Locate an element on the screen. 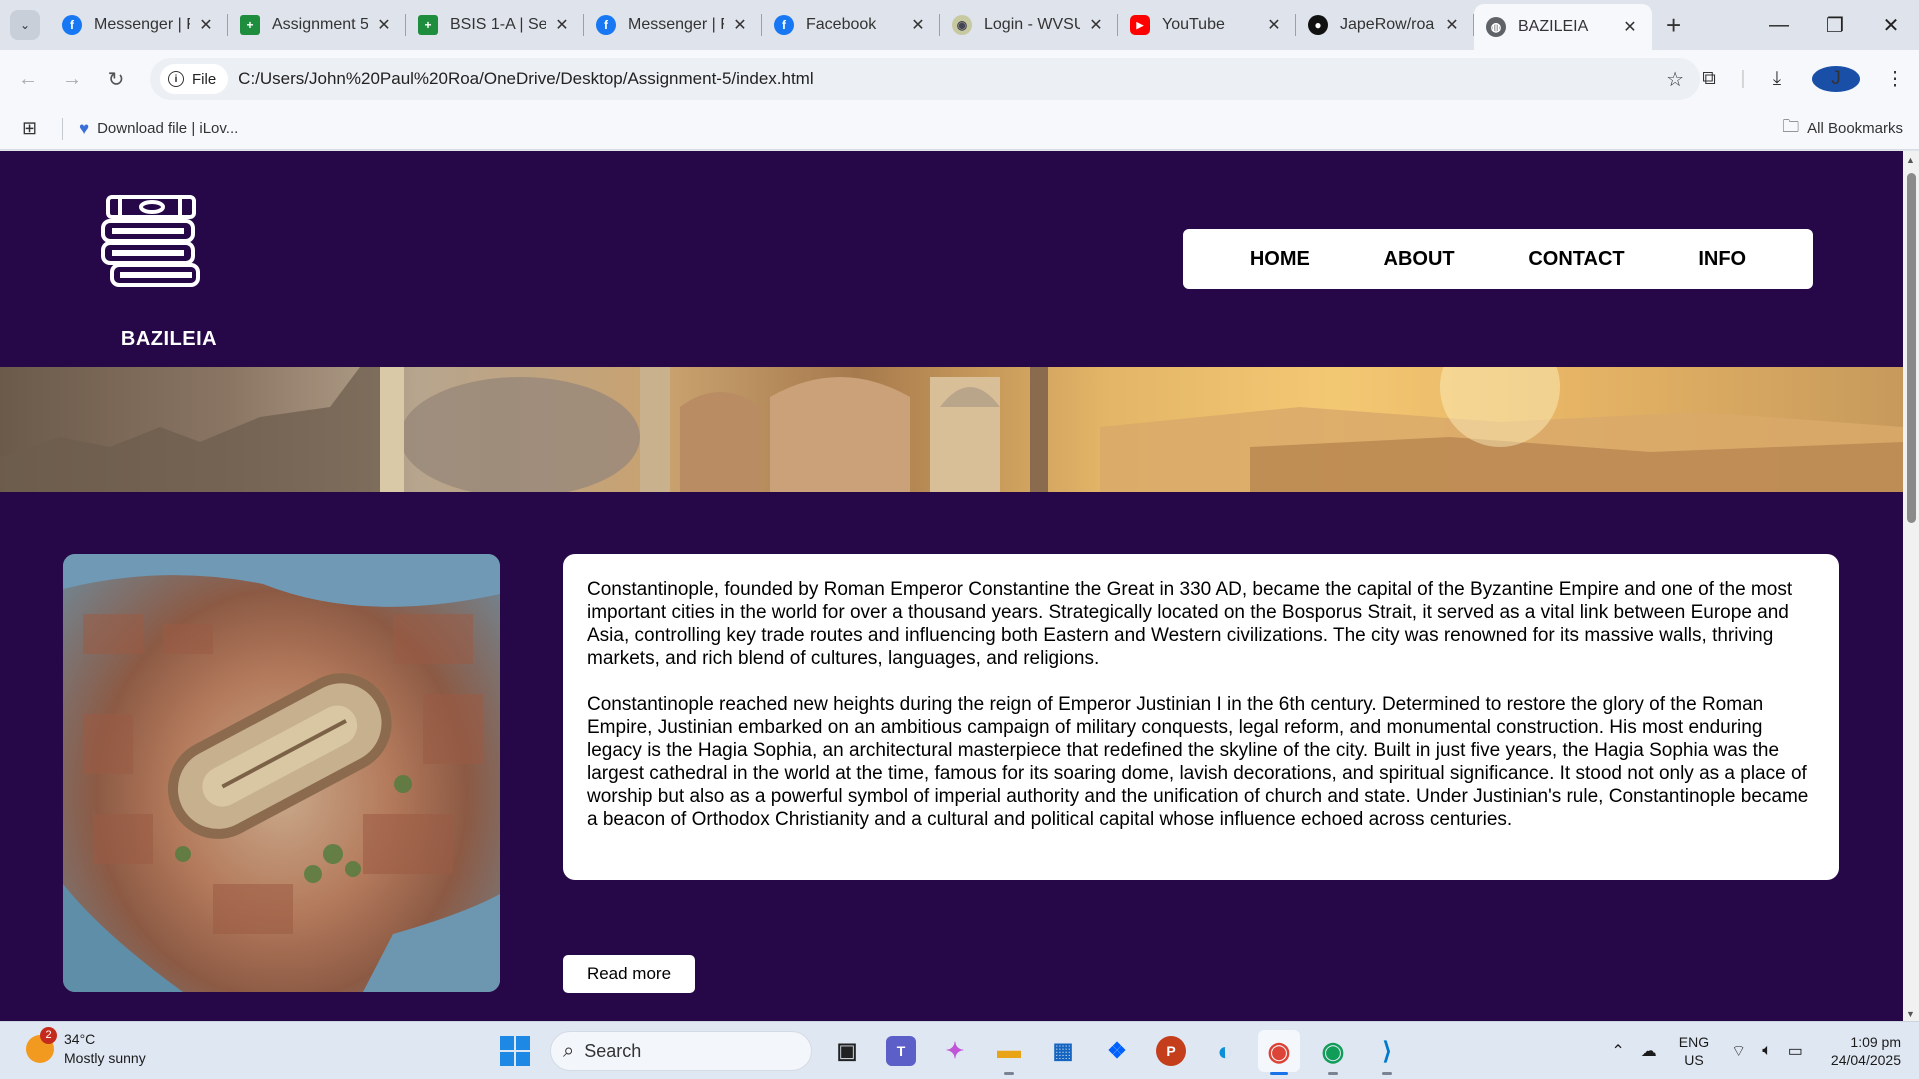 This screenshot has height=1079, width=1919. tab-bsis: + BSIS 1-A | Sec ✕ is located at coordinates (495, 25).